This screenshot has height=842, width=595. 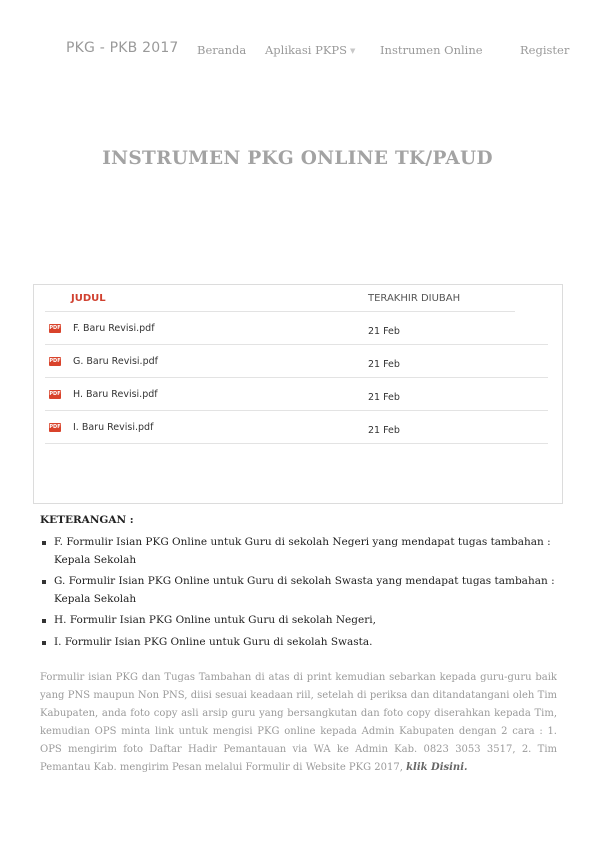 I want to click on file-name-link: H. Baru Revisi.pdf, so click(x=115, y=394).